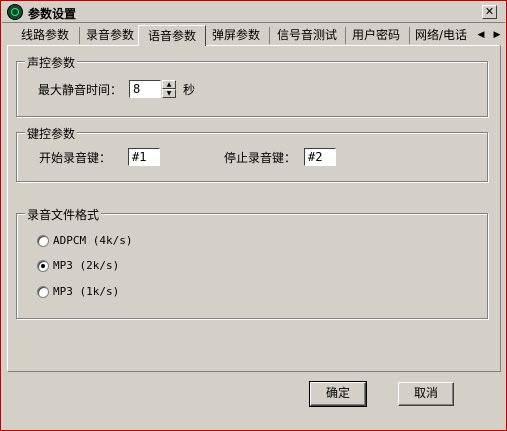 Image resolution: width=507 pixels, height=431 pixels. Describe the element at coordinates (260, 158) in the screenshot. I see `stop-record-key-label: 停止录音键：` at that location.